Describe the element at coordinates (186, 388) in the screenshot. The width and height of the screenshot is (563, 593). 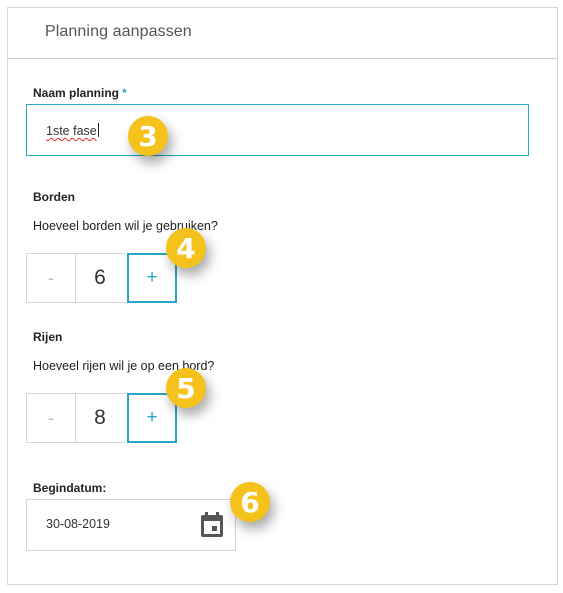
I see `callout-badge-5: 5` at that location.